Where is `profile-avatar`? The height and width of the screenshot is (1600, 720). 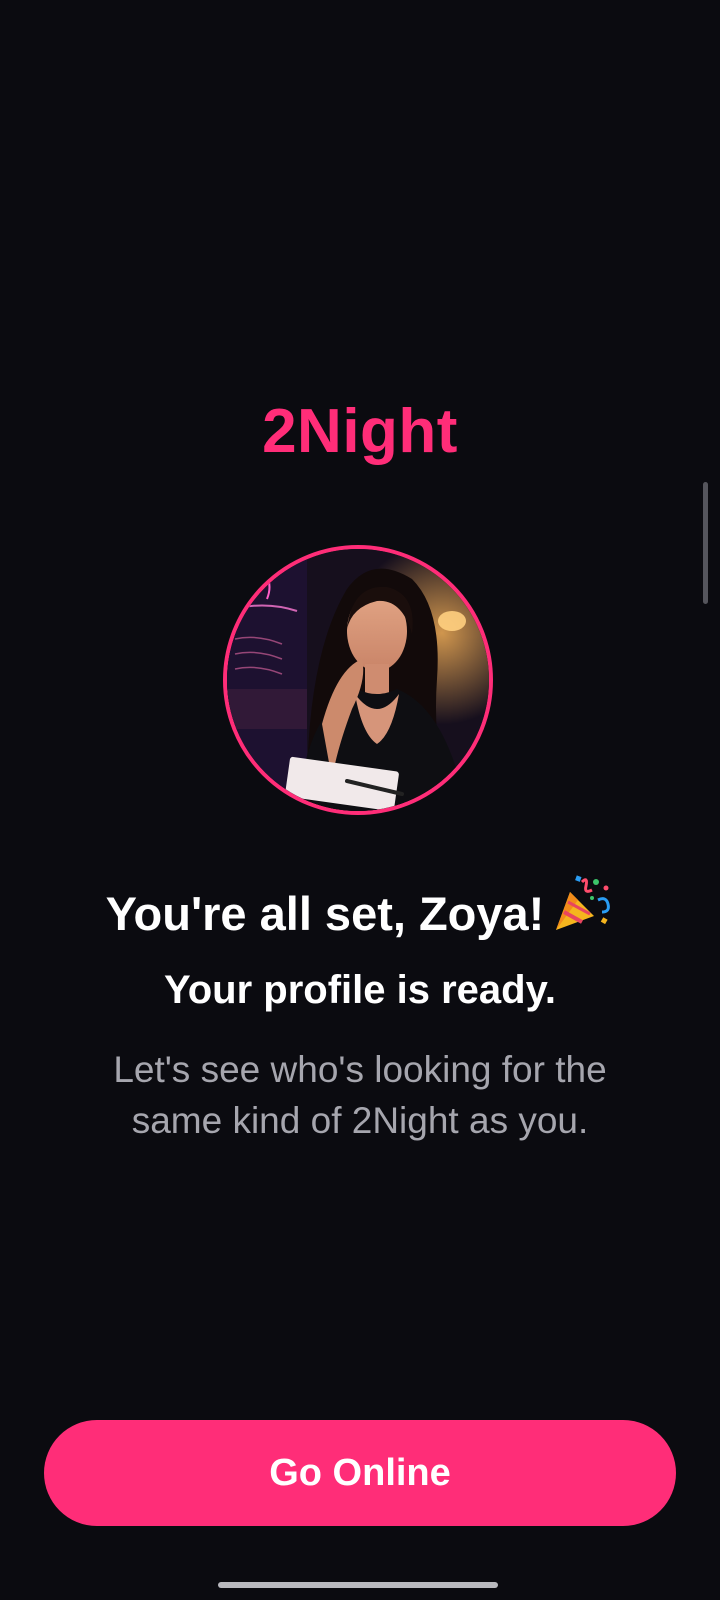 profile-avatar is located at coordinates (358, 680).